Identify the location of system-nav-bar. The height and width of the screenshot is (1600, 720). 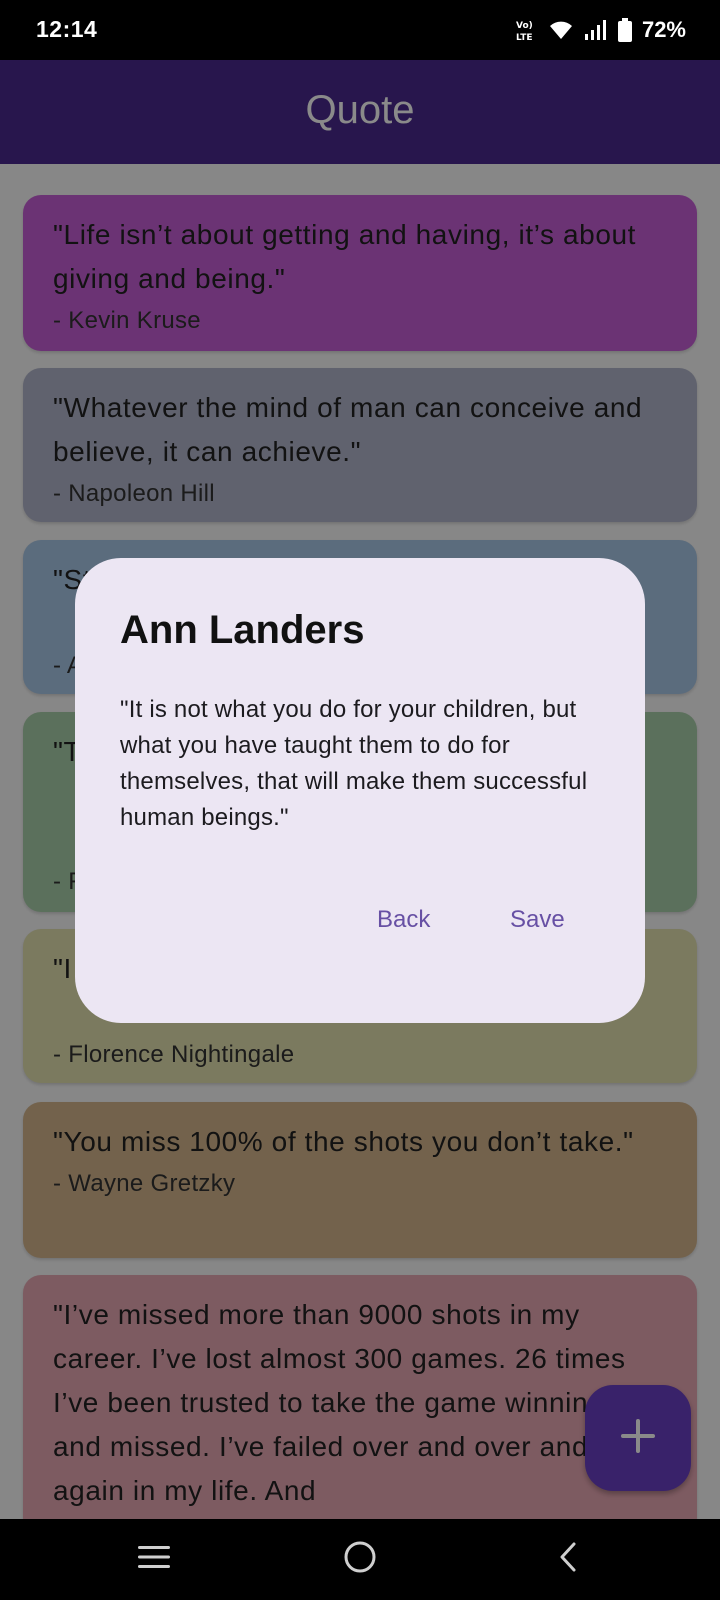
(360, 1559).